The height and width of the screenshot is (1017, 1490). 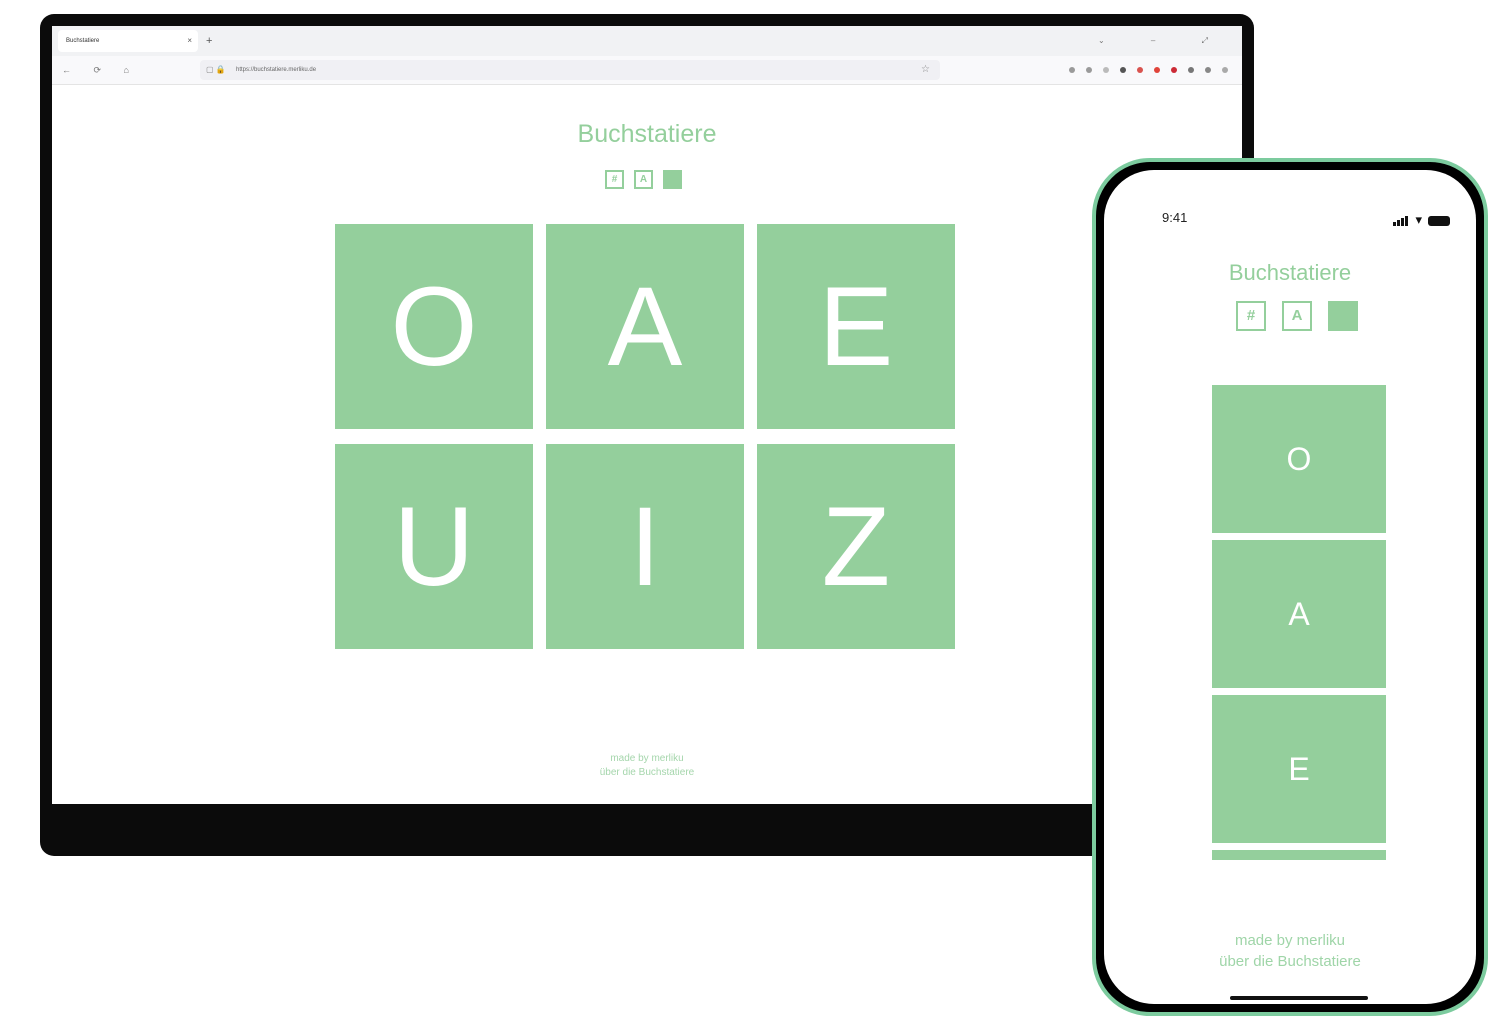 What do you see at coordinates (276, 70) in the screenshot?
I see `url-text: https://buchstatiere.merliku.de` at bounding box center [276, 70].